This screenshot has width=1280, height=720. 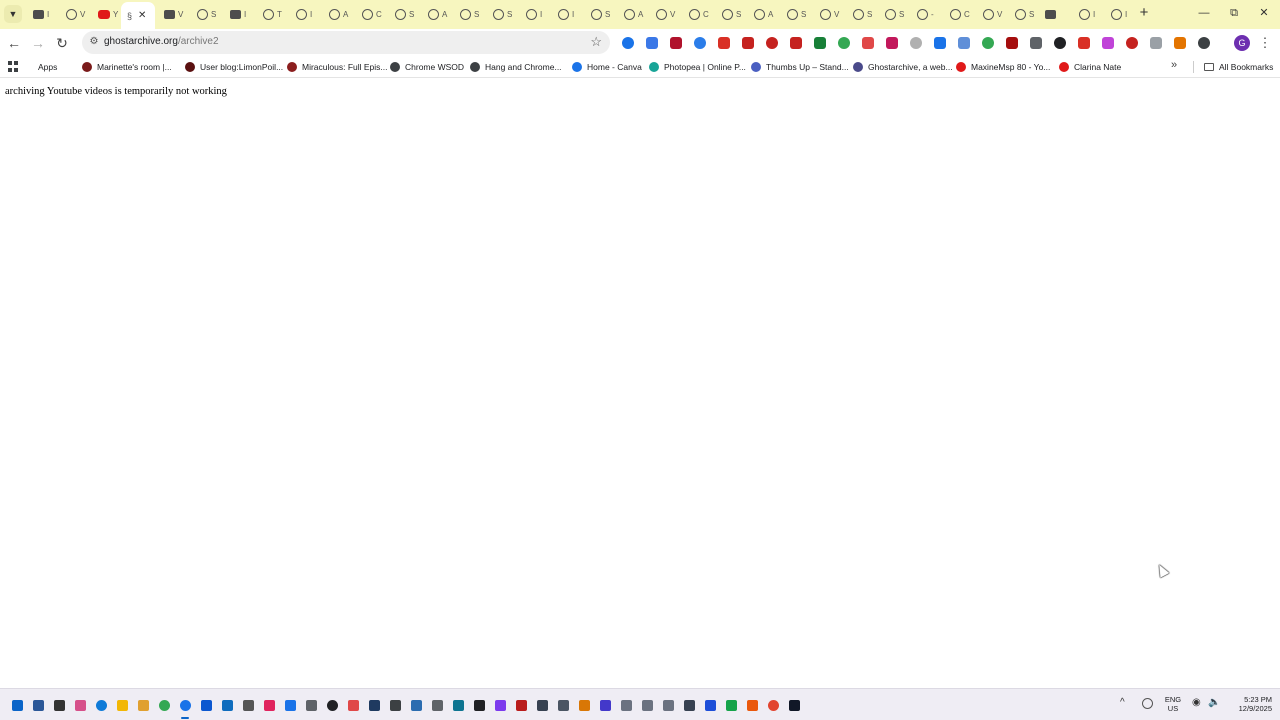 What do you see at coordinates (311, 705) in the screenshot?
I see `taskbar-app-15-icon` at bounding box center [311, 705].